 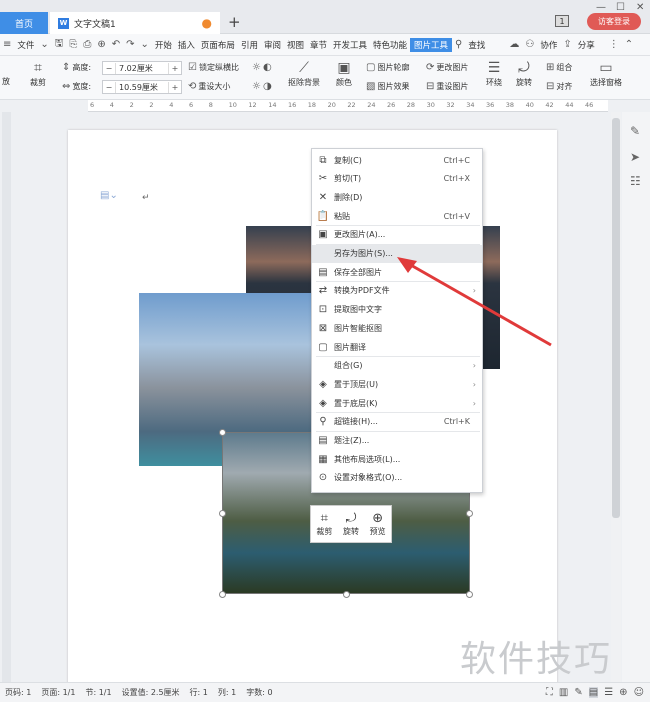 I want to click on mini-preview-button: ⊕ 预览, so click(x=378, y=524).